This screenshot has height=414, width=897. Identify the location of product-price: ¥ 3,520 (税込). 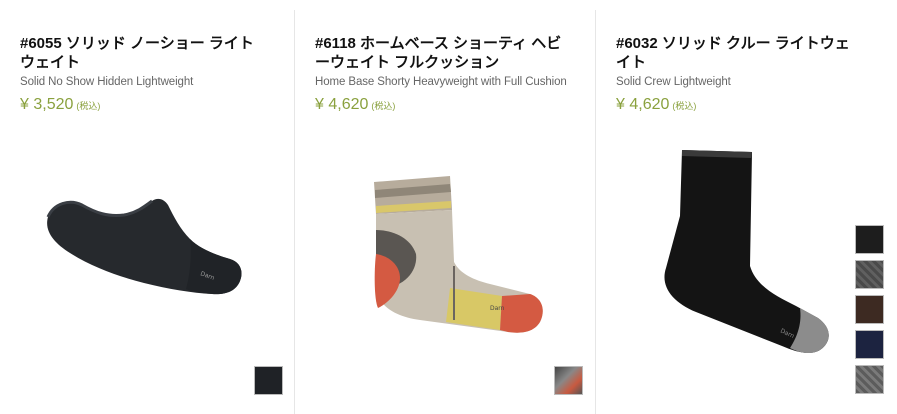
(60, 105).